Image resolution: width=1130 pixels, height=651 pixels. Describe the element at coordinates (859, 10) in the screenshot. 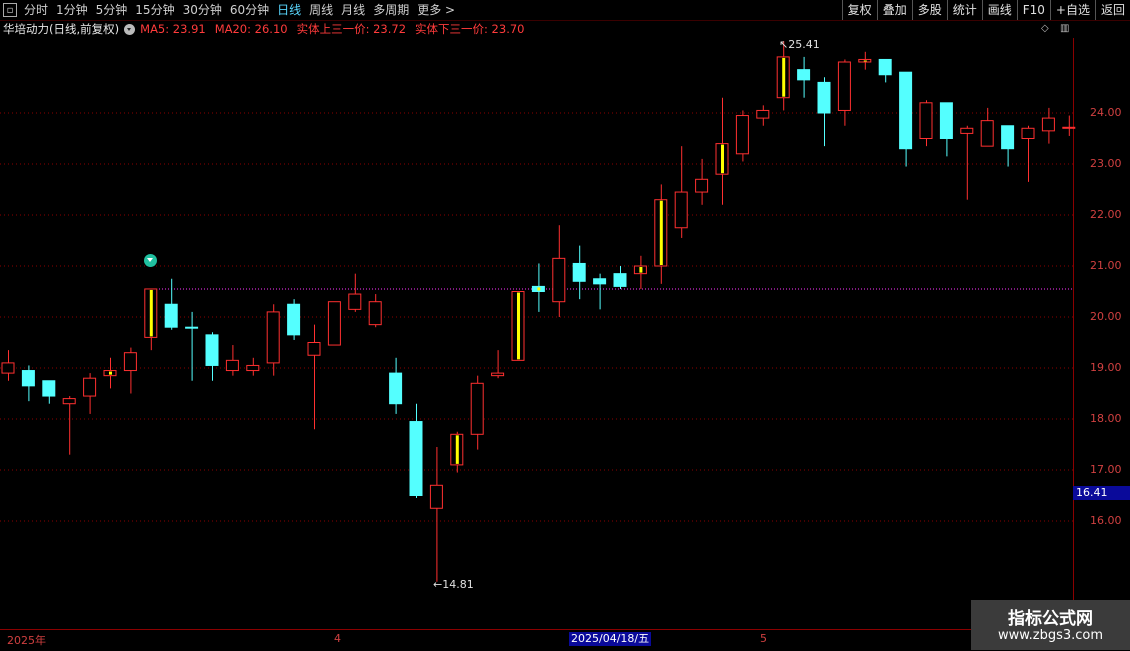

I see `toolbar-button-0: 复权` at that location.